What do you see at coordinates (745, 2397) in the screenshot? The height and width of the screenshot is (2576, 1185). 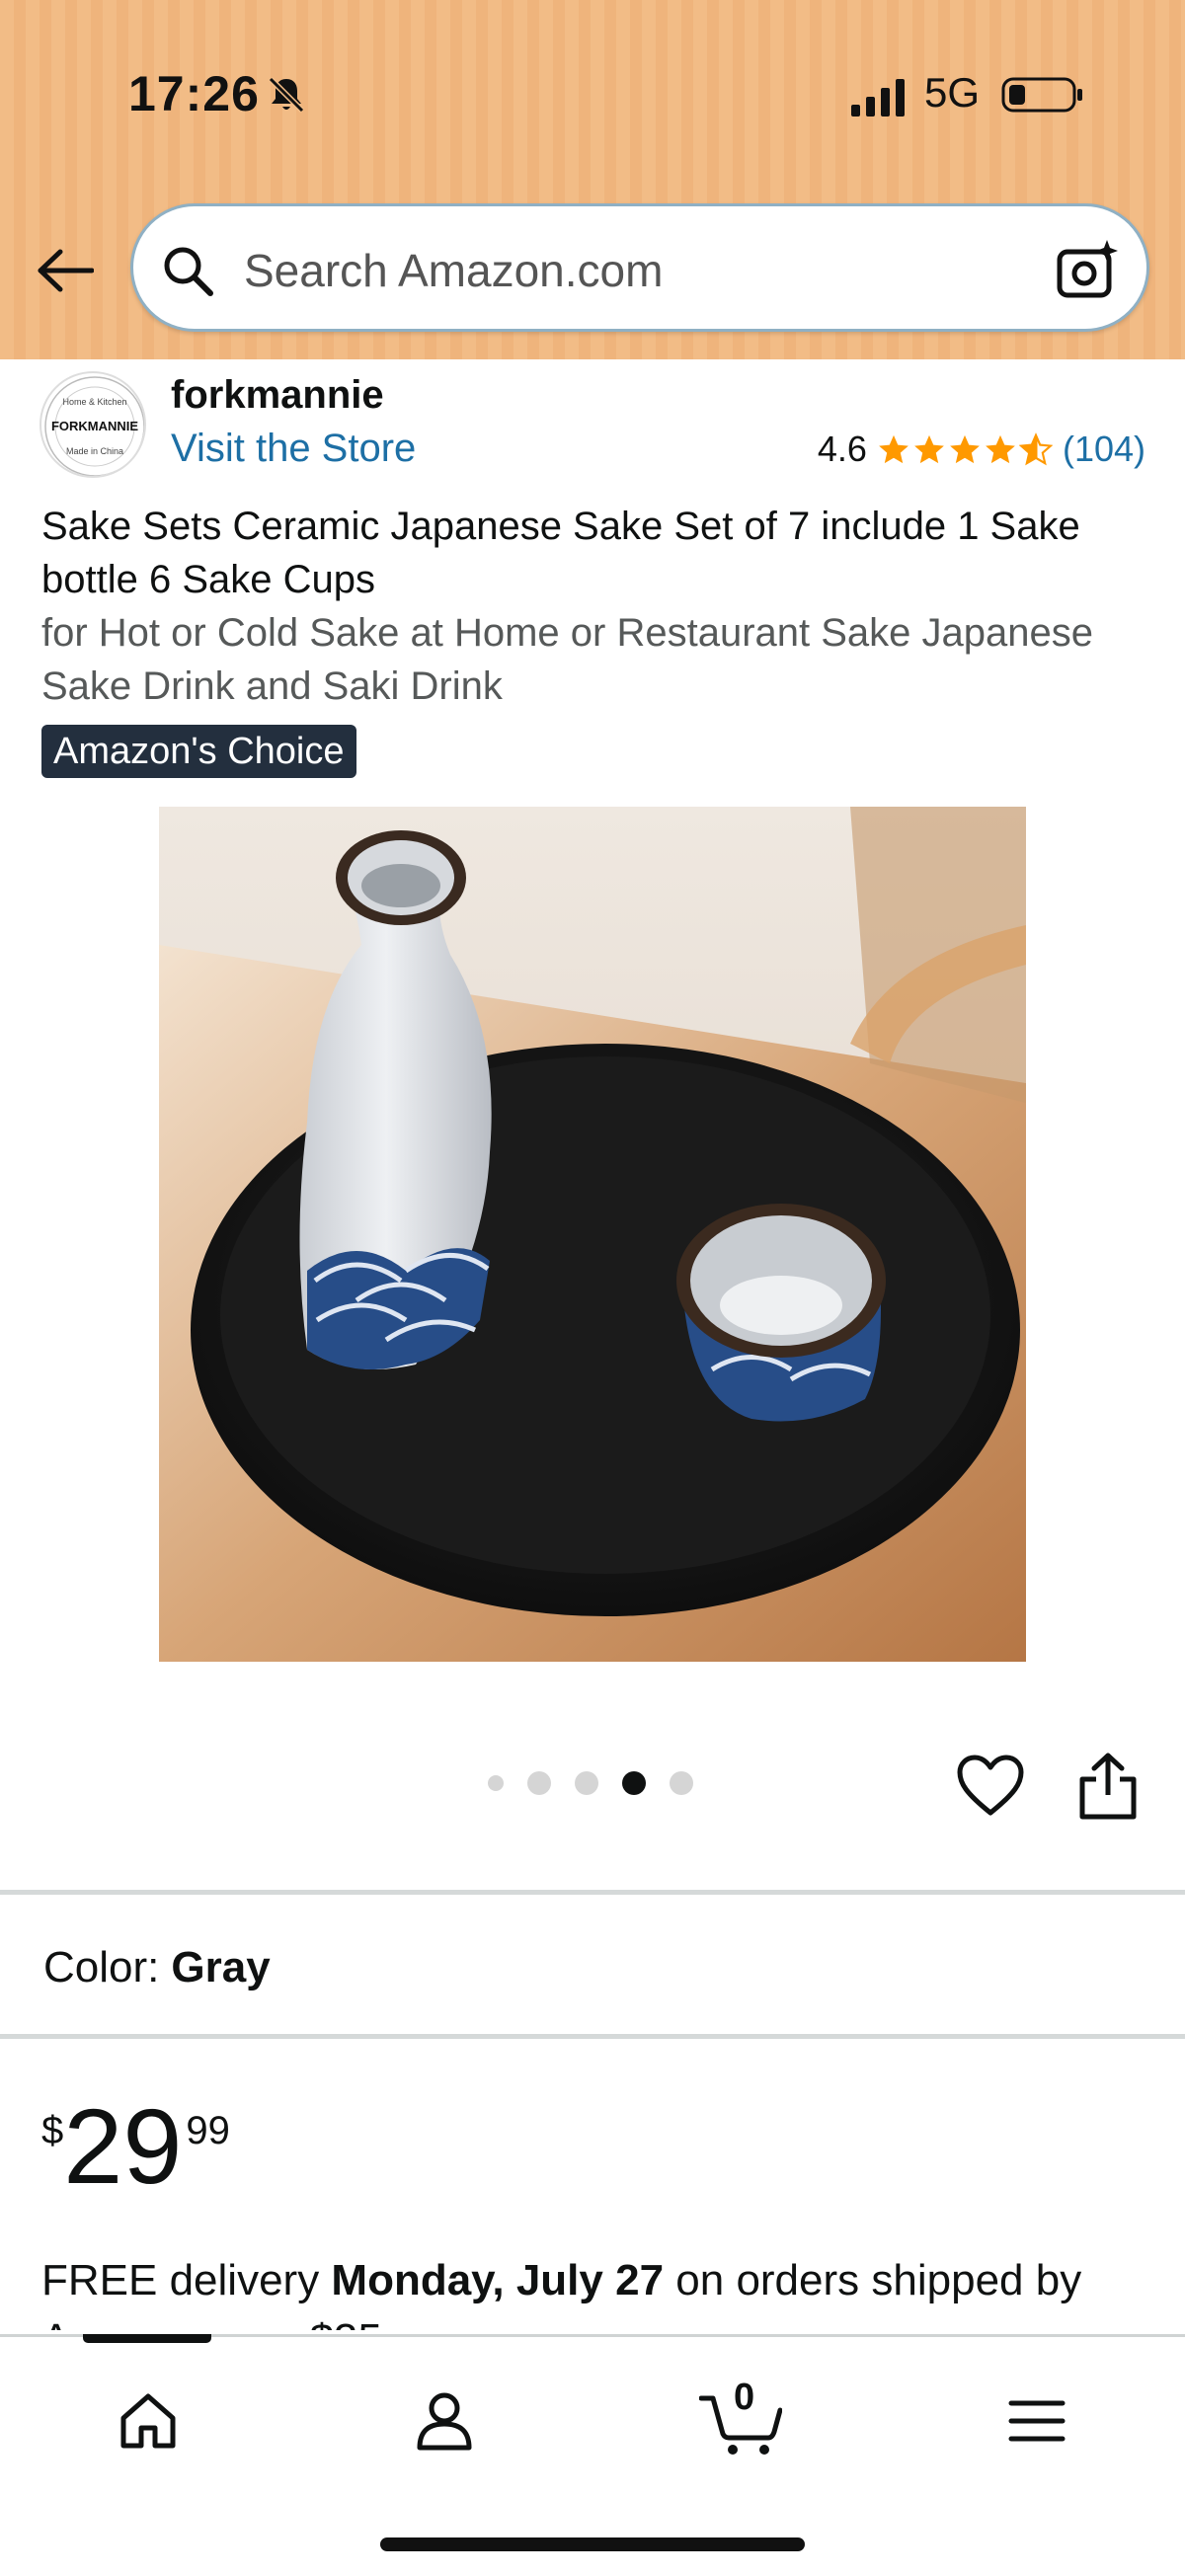 I see `cart-count: 0` at bounding box center [745, 2397].